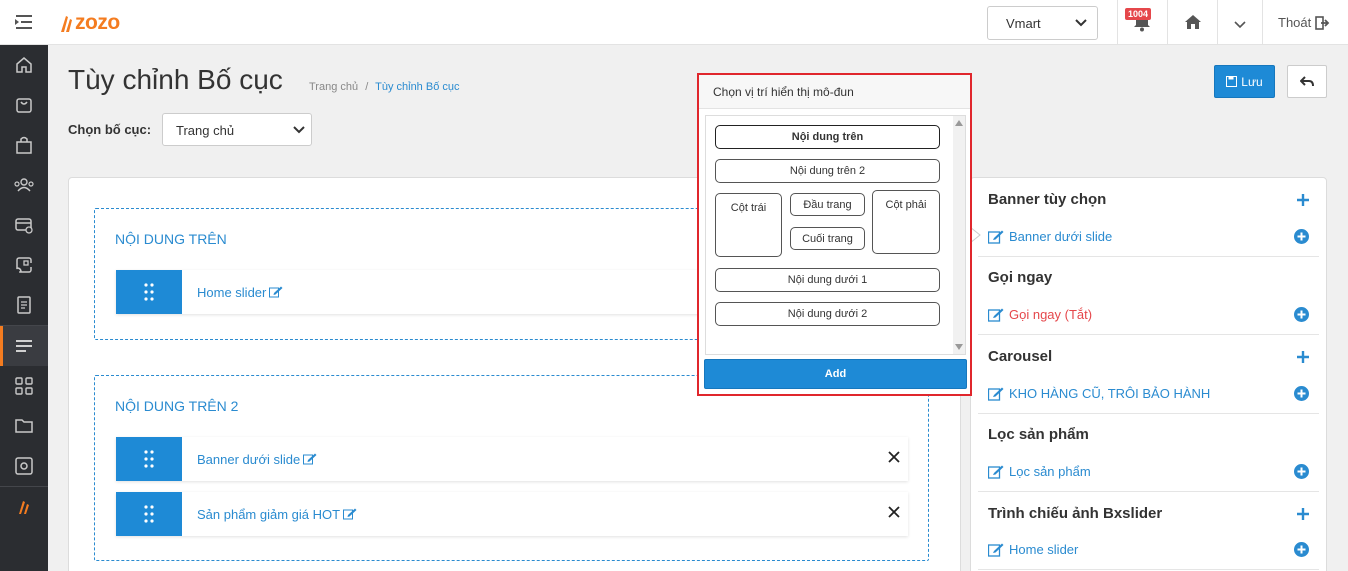 Image resolution: width=1348 pixels, height=571 pixels. I want to click on add-button: Add, so click(835, 374).